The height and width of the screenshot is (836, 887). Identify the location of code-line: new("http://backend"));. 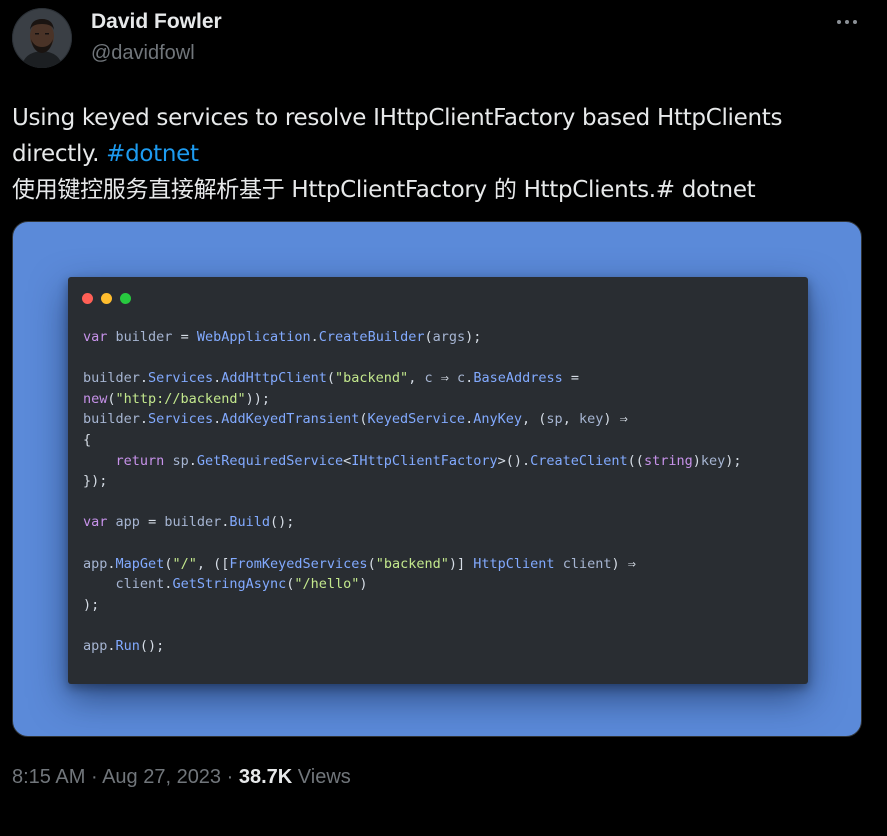
(176, 398).